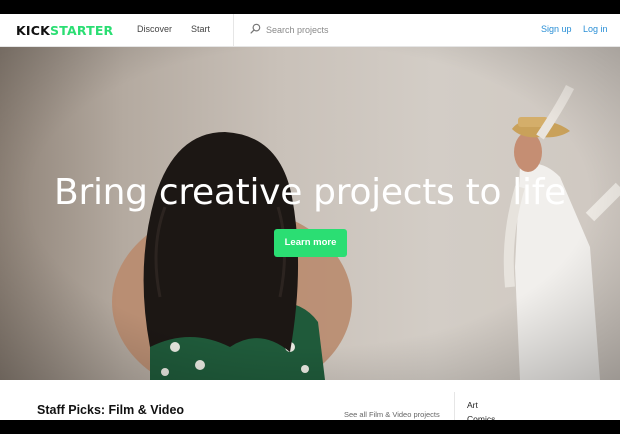  Describe the element at coordinates (33, 30) in the screenshot. I see `logo-kick: KICK` at that location.